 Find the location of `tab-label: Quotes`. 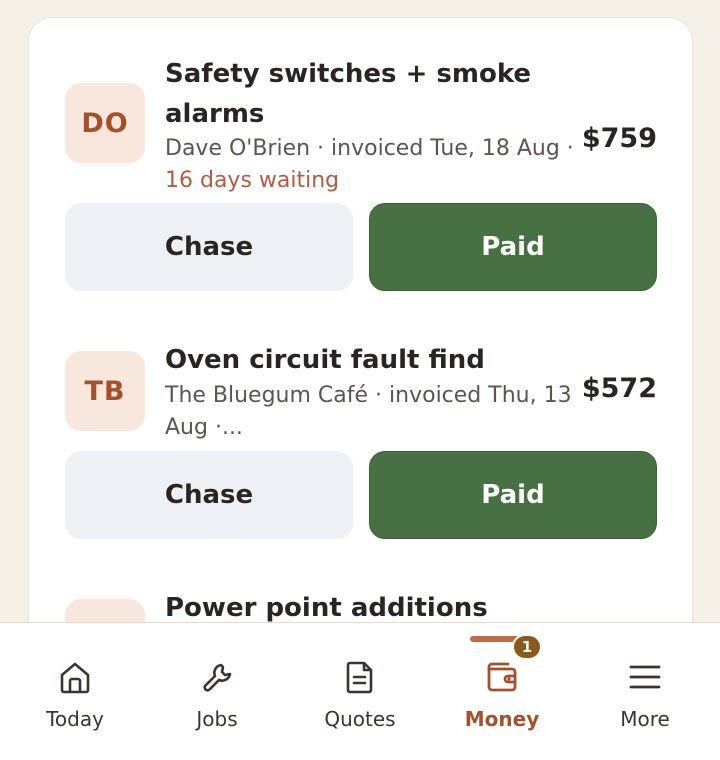

tab-label: Quotes is located at coordinates (360, 719).